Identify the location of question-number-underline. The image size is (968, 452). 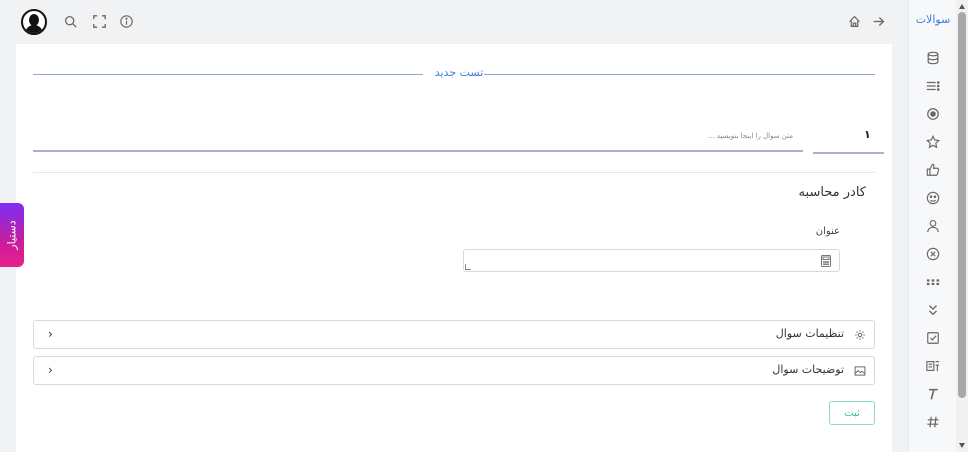
(848, 153).